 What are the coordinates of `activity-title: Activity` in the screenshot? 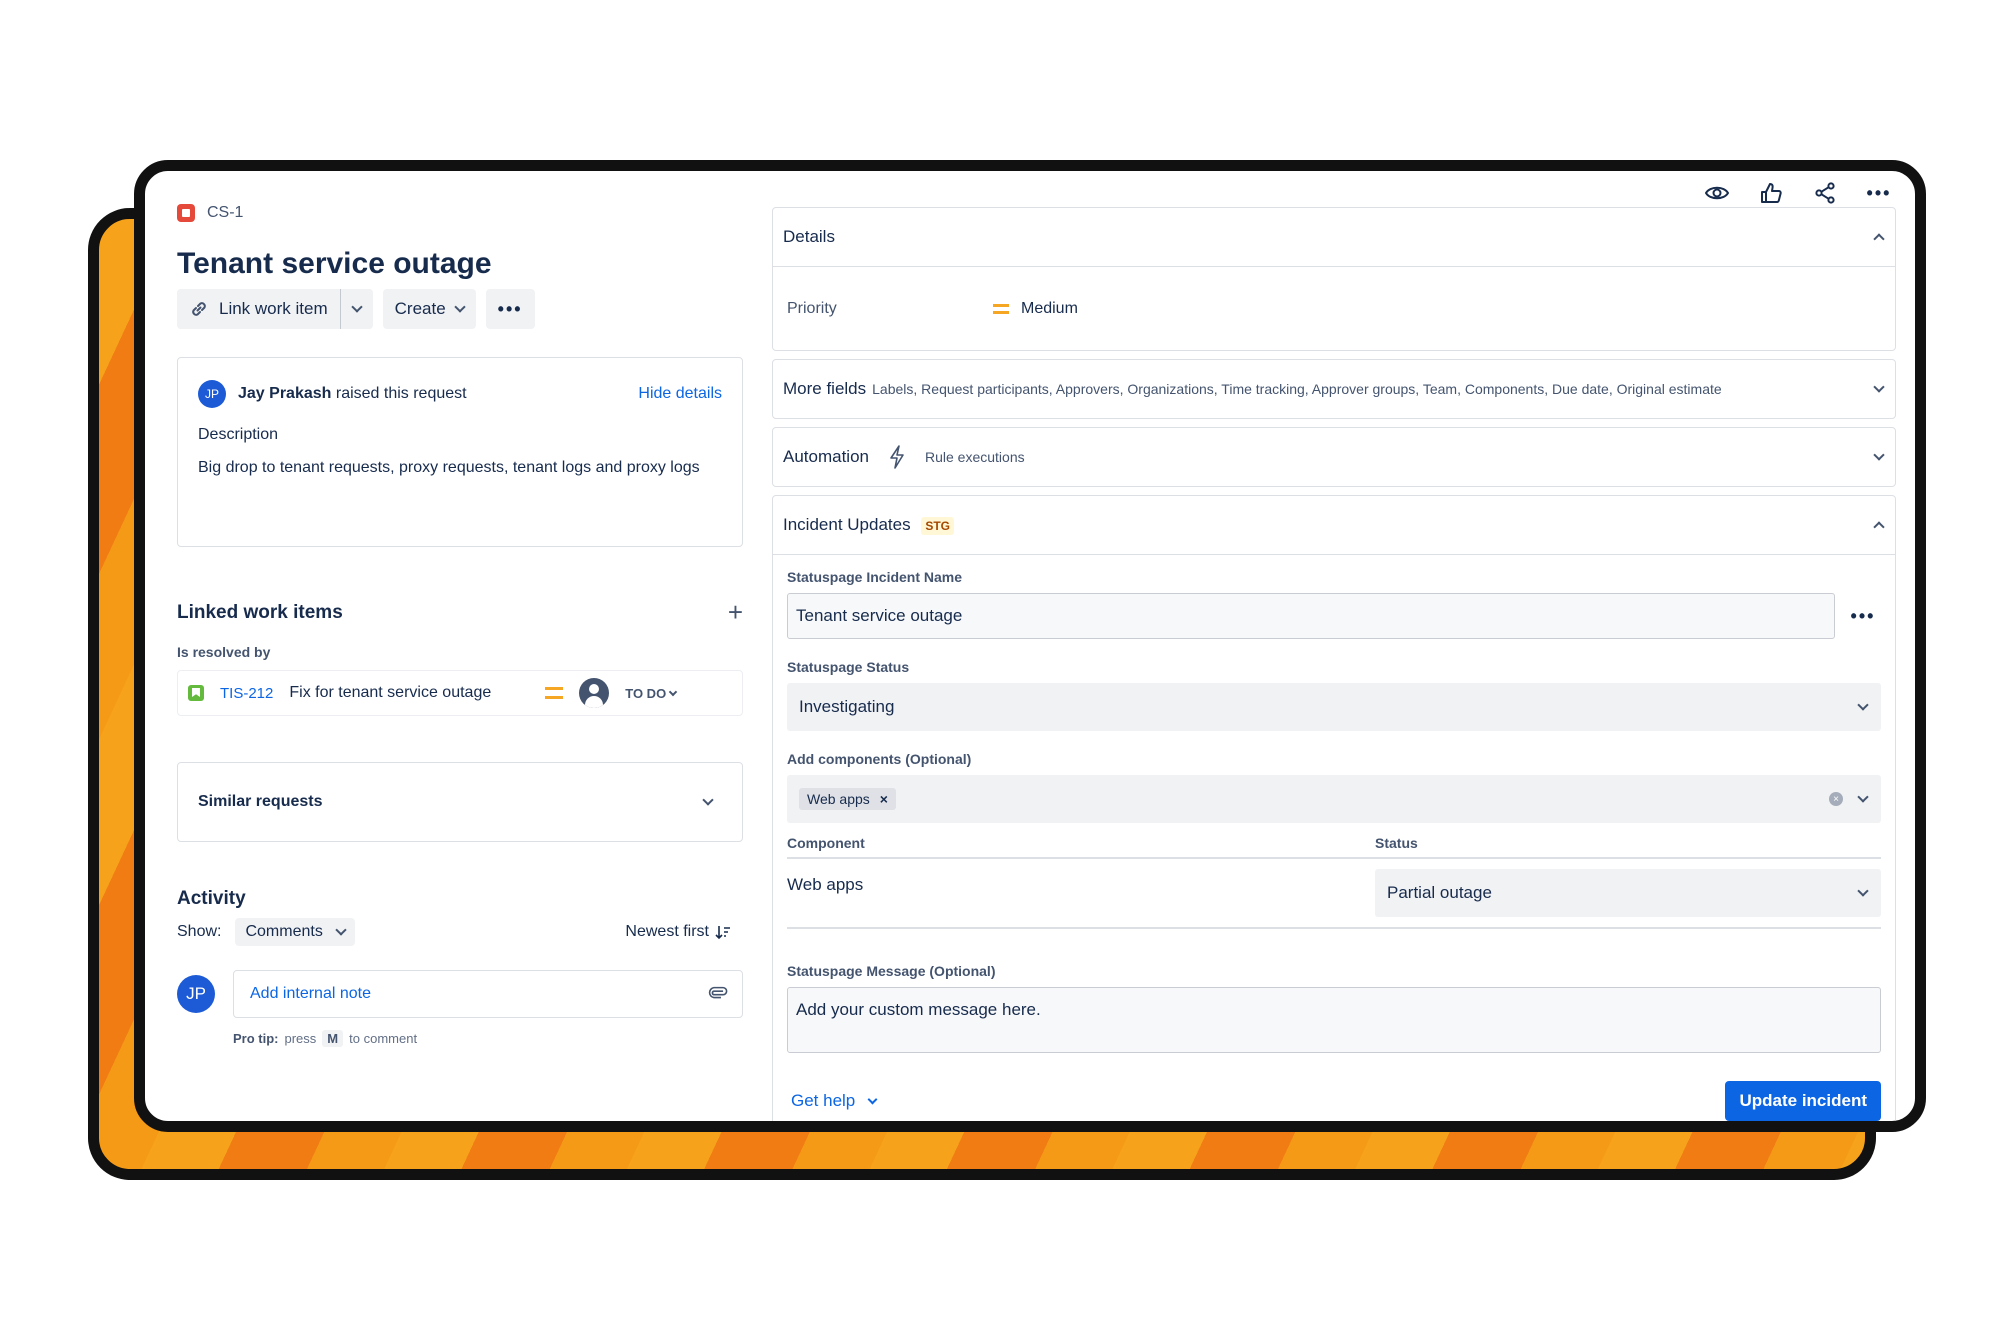 It's located at (211, 898).